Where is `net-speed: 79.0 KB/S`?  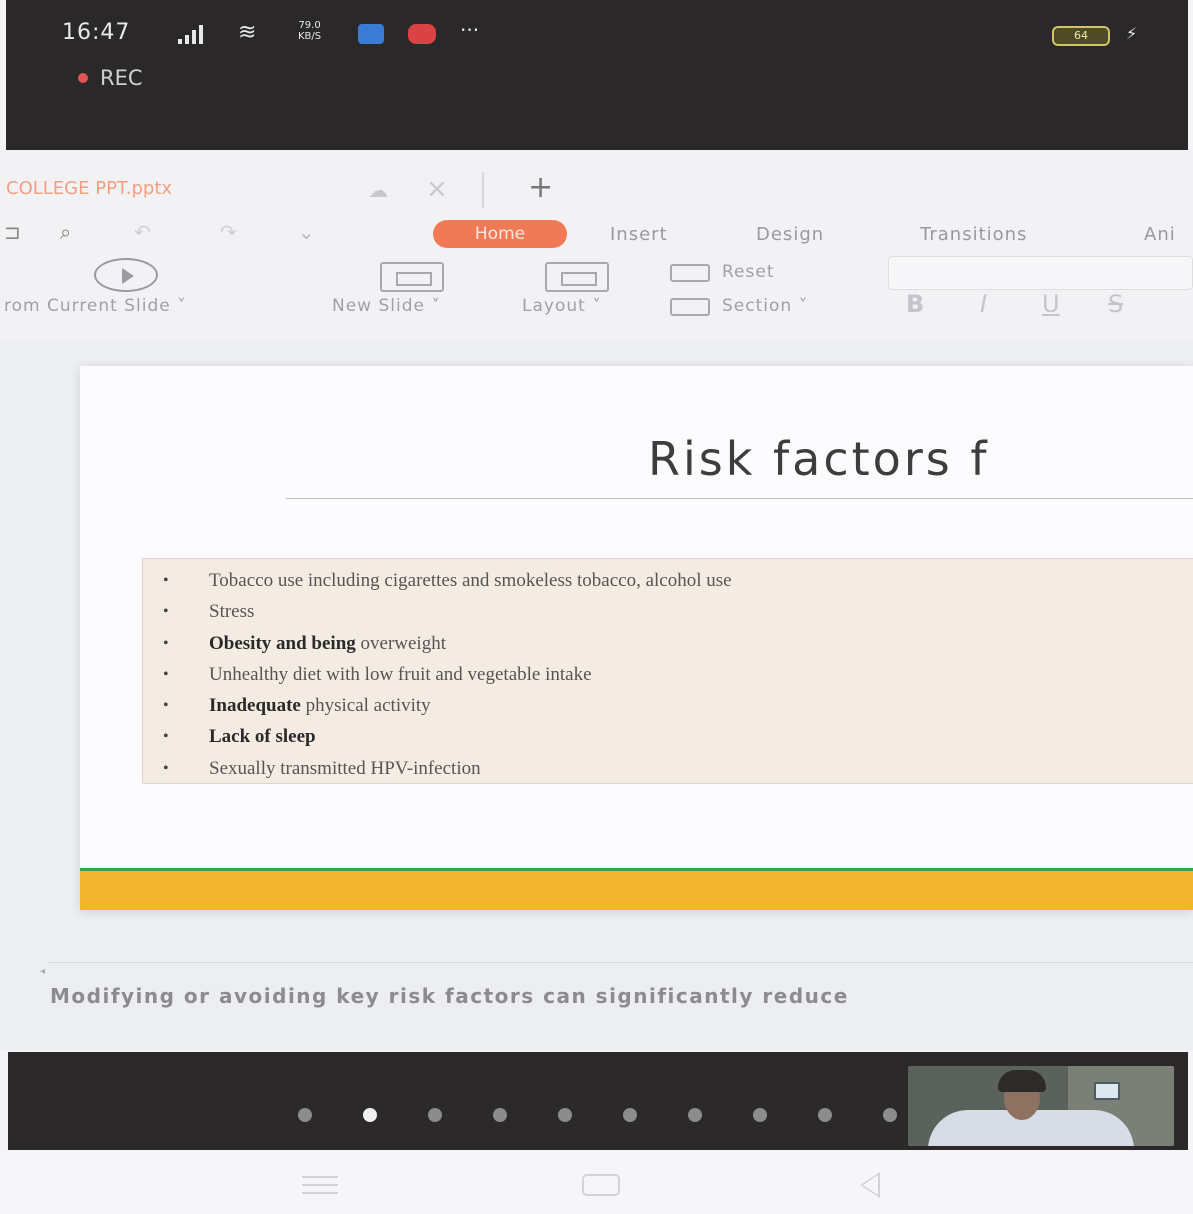 net-speed: 79.0 KB/S is located at coordinates (309, 31).